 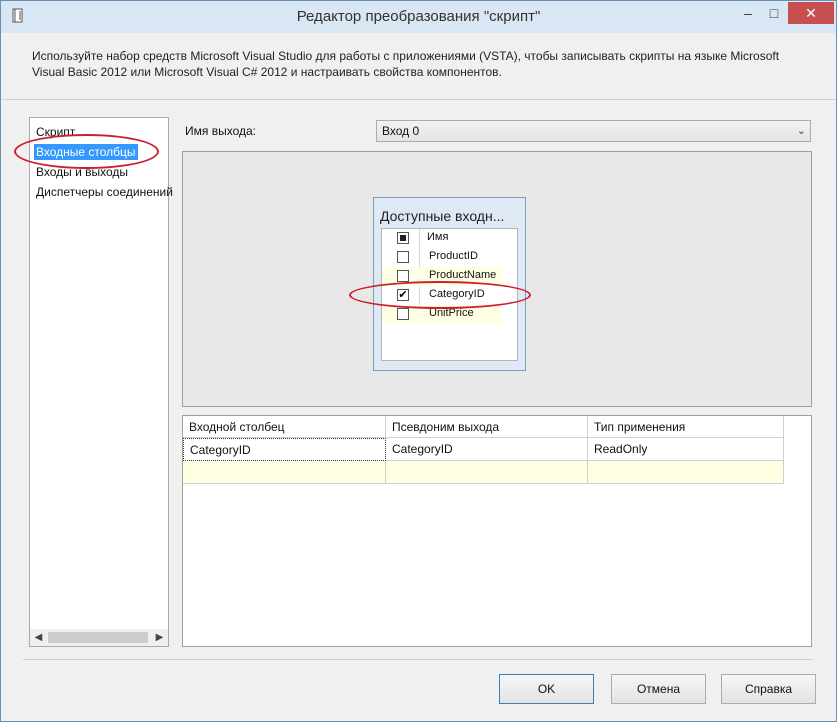 What do you see at coordinates (418, 724) in the screenshot?
I see `background-strip` at bounding box center [418, 724].